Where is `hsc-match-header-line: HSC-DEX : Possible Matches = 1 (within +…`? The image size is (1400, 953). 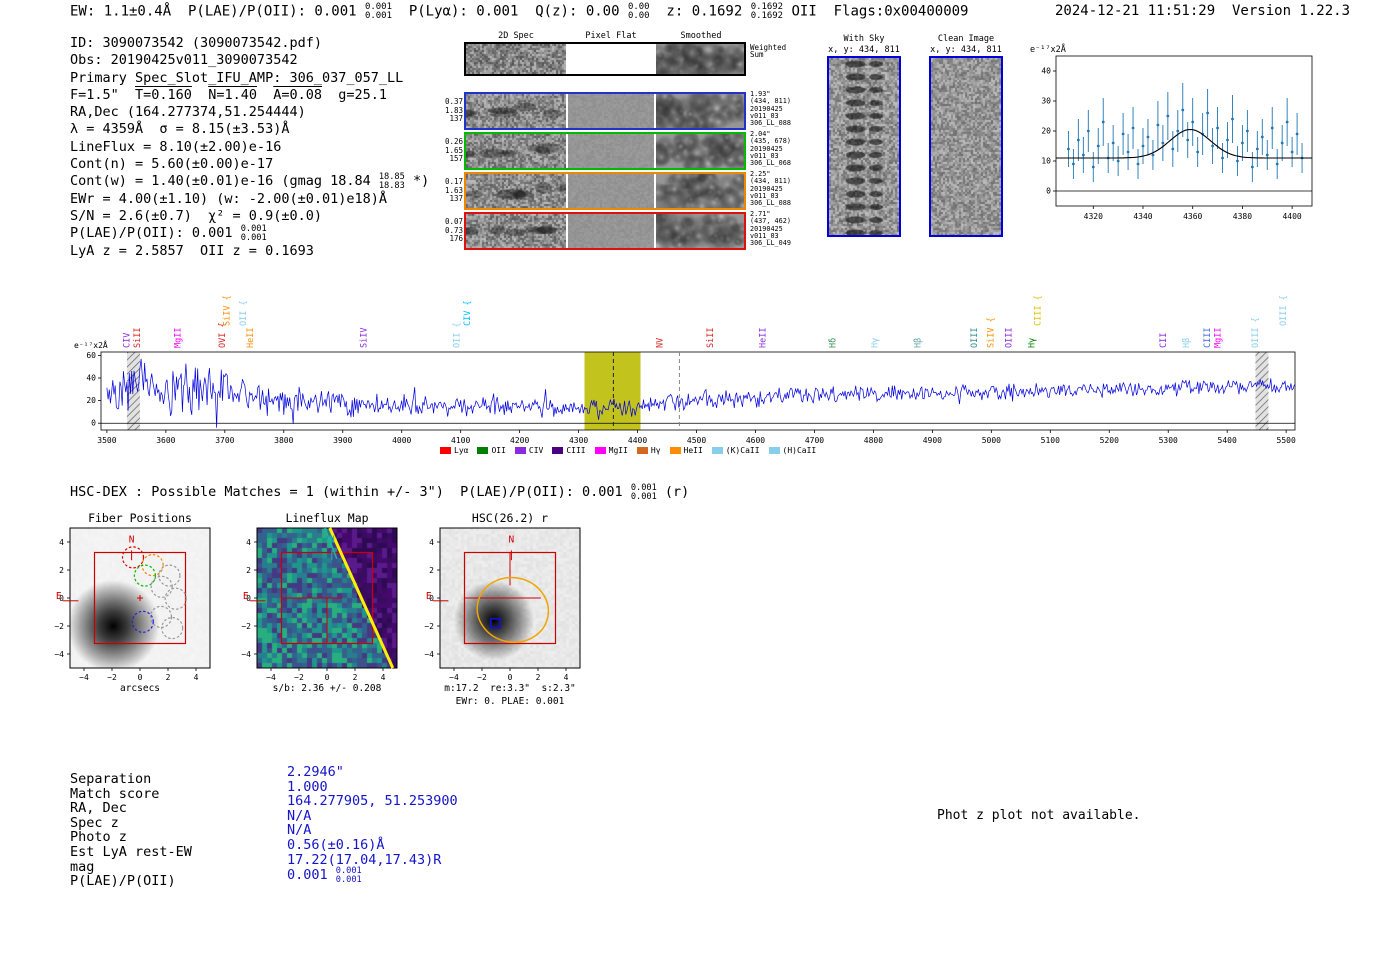 hsc-match-header-line: HSC-DEX : Possible Matches = 1 (within +… is located at coordinates (379, 492).